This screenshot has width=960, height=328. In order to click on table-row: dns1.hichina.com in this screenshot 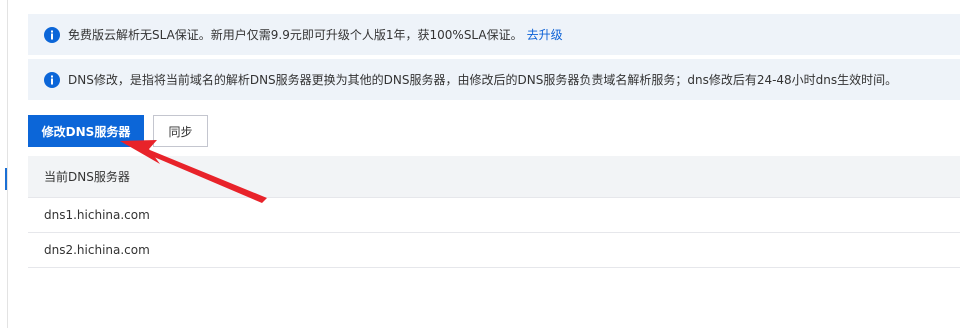, I will do `click(494, 215)`.